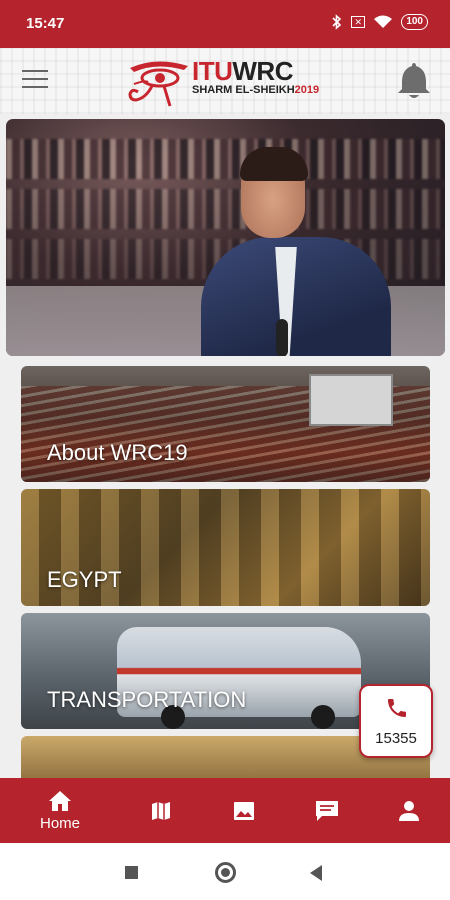 This screenshot has width=450, height=900. What do you see at coordinates (397, 708) in the screenshot?
I see `phone-icon` at bounding box center [397, 708].